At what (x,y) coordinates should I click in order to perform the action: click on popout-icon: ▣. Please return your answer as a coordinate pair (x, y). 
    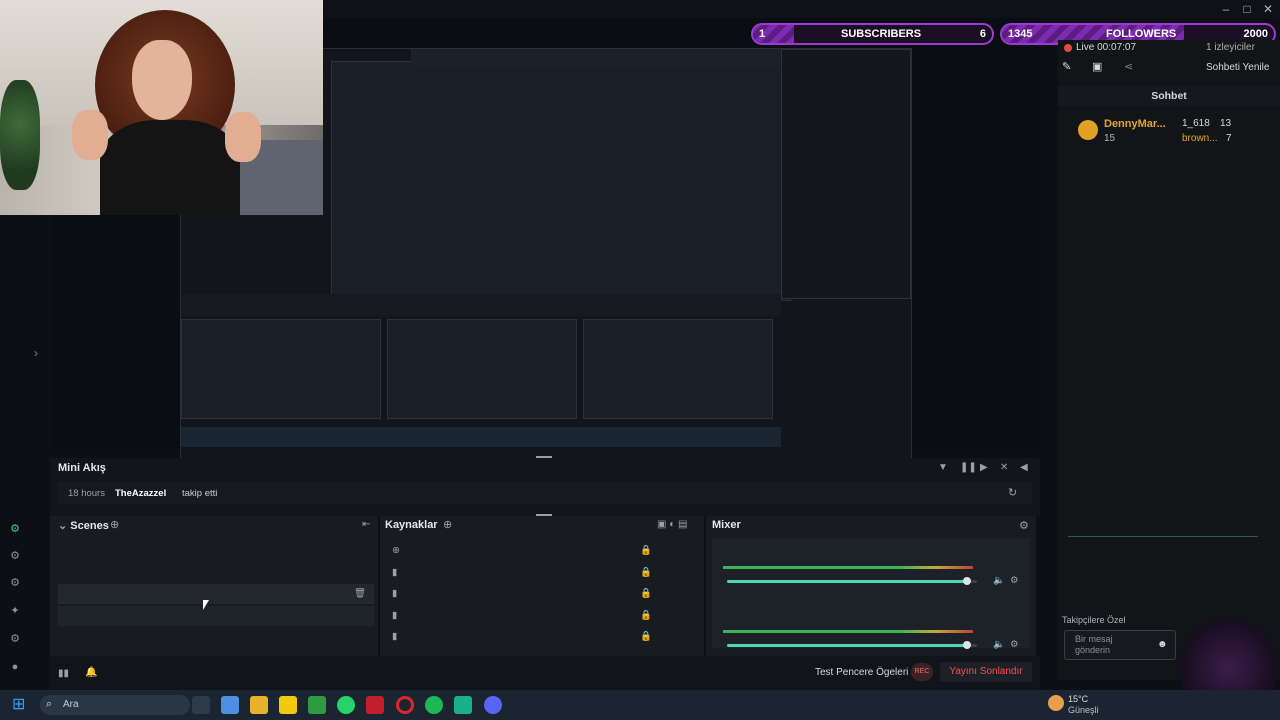
    Looking at the image, I should click on (1097, 66).